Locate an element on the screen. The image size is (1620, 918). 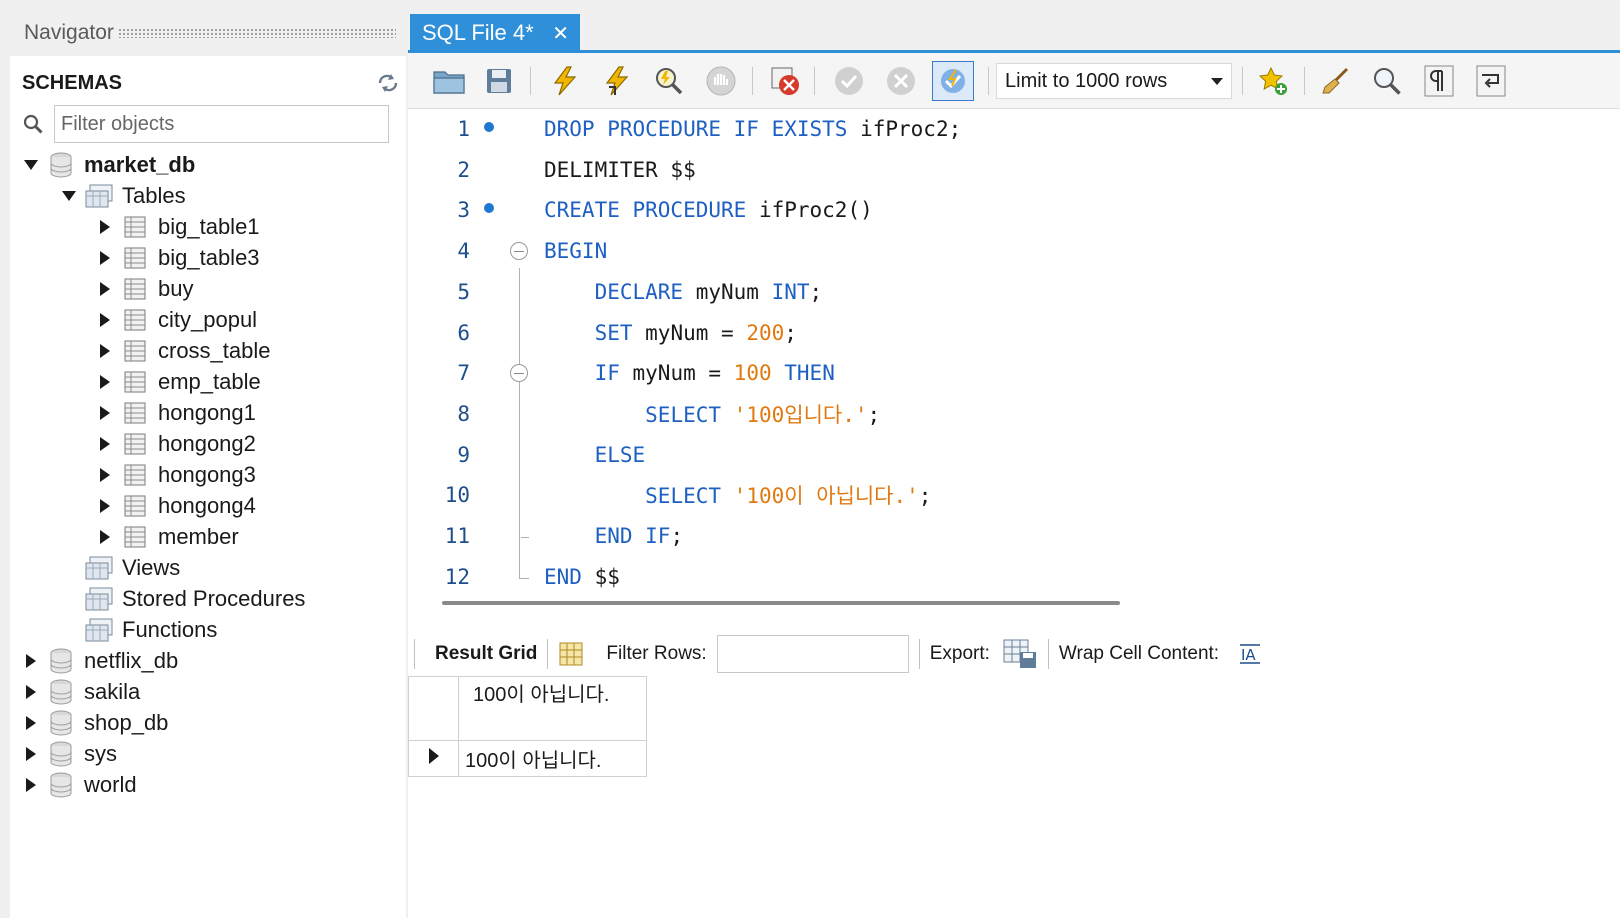
filter-objects-input is located at coordinates (221, 124).